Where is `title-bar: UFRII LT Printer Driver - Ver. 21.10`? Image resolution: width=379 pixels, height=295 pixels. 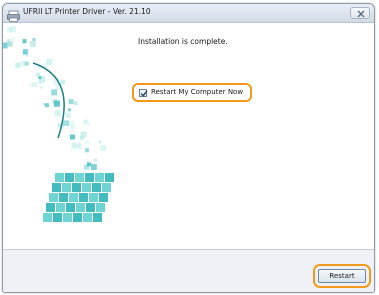 title-bar: UFRII LT Printer Driver - Ver. 21.10 is located at coordinates (188, 13).